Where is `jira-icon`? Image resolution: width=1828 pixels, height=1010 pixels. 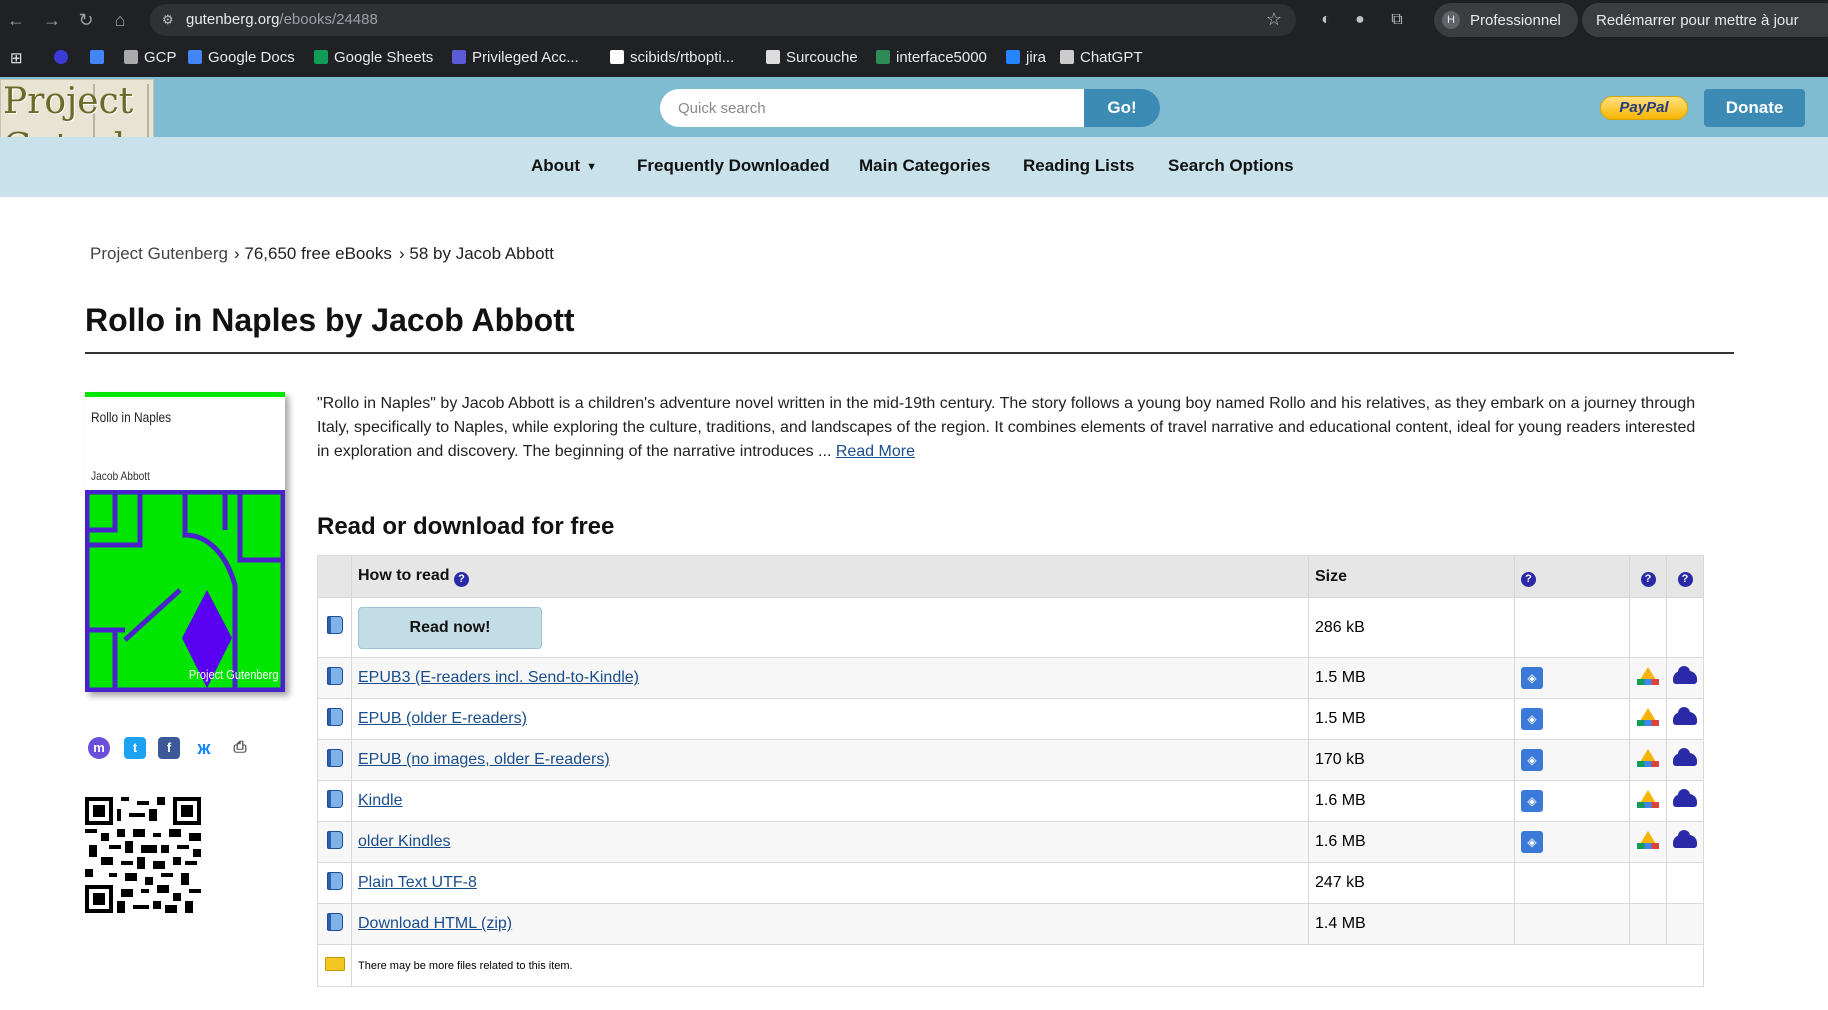
jira-icon is located at coordinates (1013, 57).